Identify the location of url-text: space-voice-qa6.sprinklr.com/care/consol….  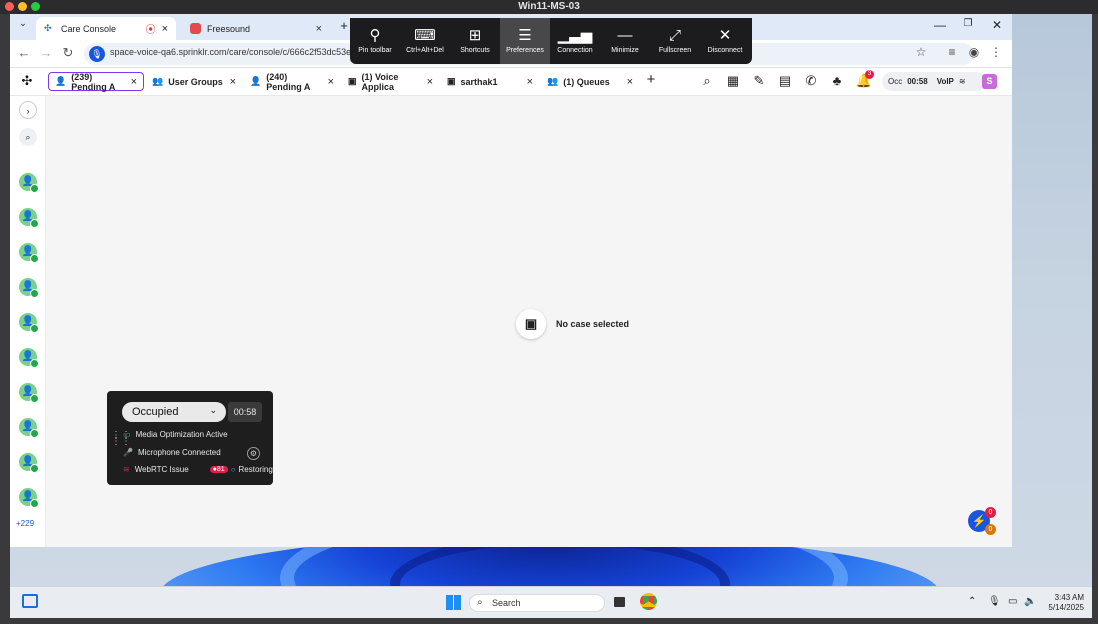
(233, 52).